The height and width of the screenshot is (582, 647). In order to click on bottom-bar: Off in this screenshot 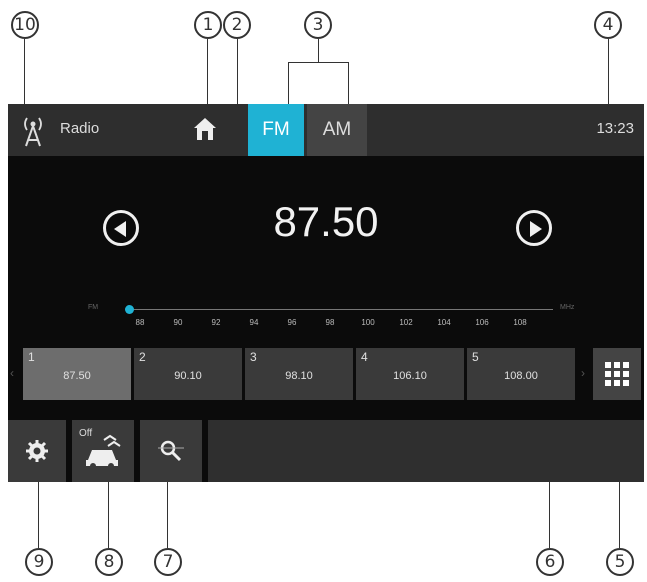, I will do `click(326, 451)`.